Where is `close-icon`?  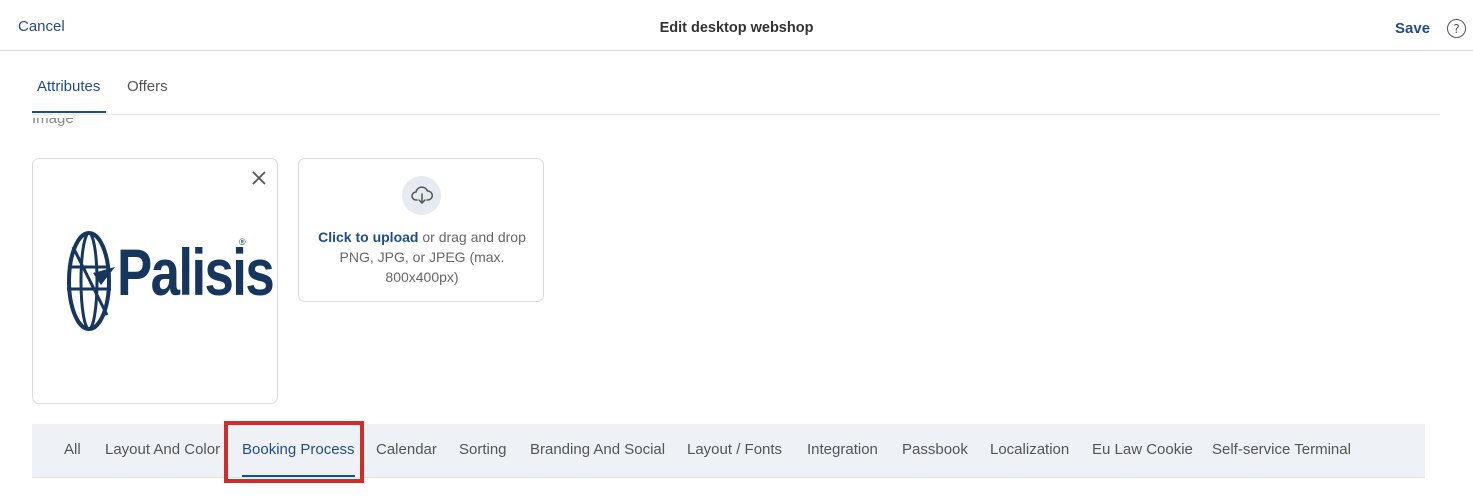
close-icon is located at coordinates (259, 178).